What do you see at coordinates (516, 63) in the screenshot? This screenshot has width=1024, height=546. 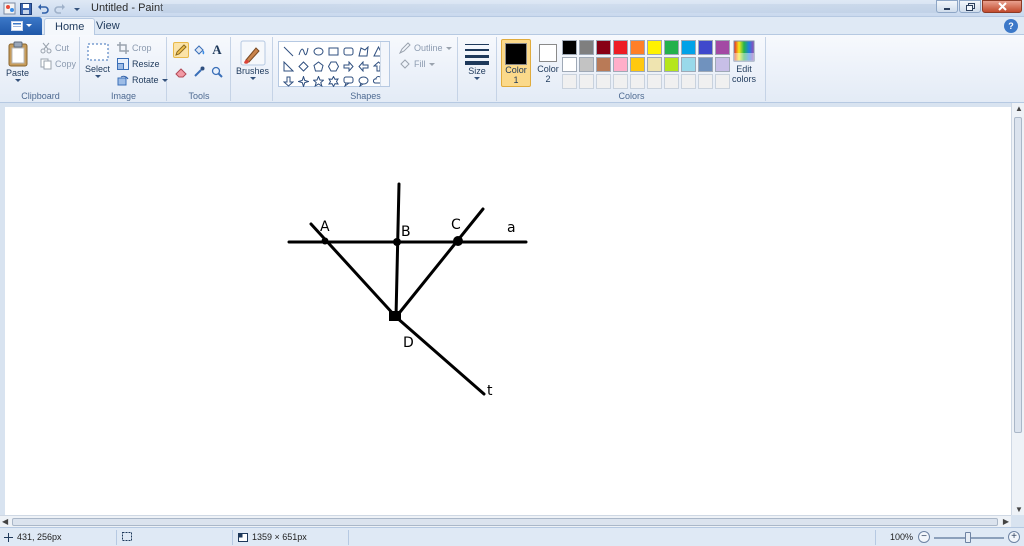 I see `color1-button: Color 1` at bounding box center [516, 63].